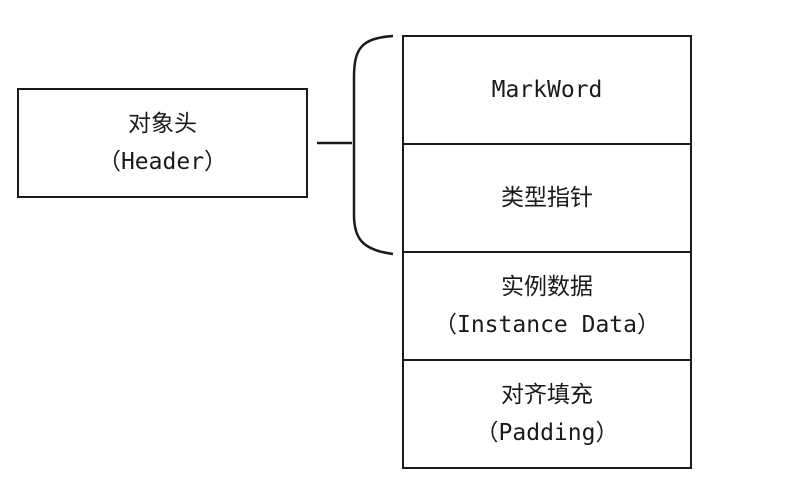 The image size is (811, 499). I want to click on markword-cell: MarkWord, so click(547, 91).